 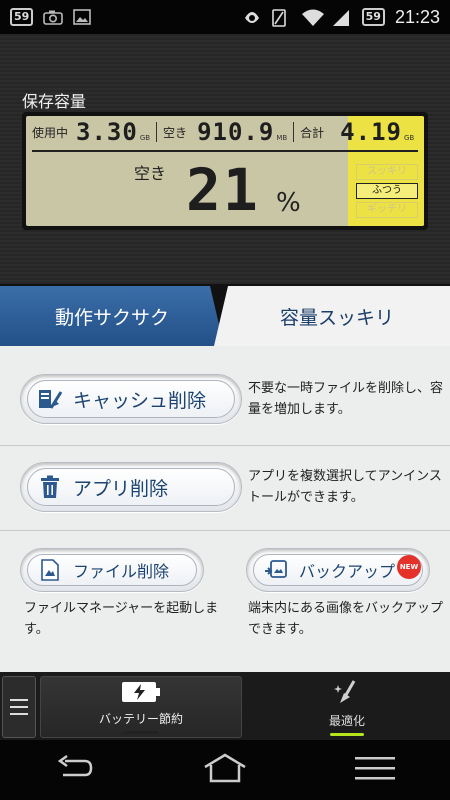 What do you see at coordinates (312, 17) in the screenshot?
I see `wifi-icon` at bounding box center [312, 17].